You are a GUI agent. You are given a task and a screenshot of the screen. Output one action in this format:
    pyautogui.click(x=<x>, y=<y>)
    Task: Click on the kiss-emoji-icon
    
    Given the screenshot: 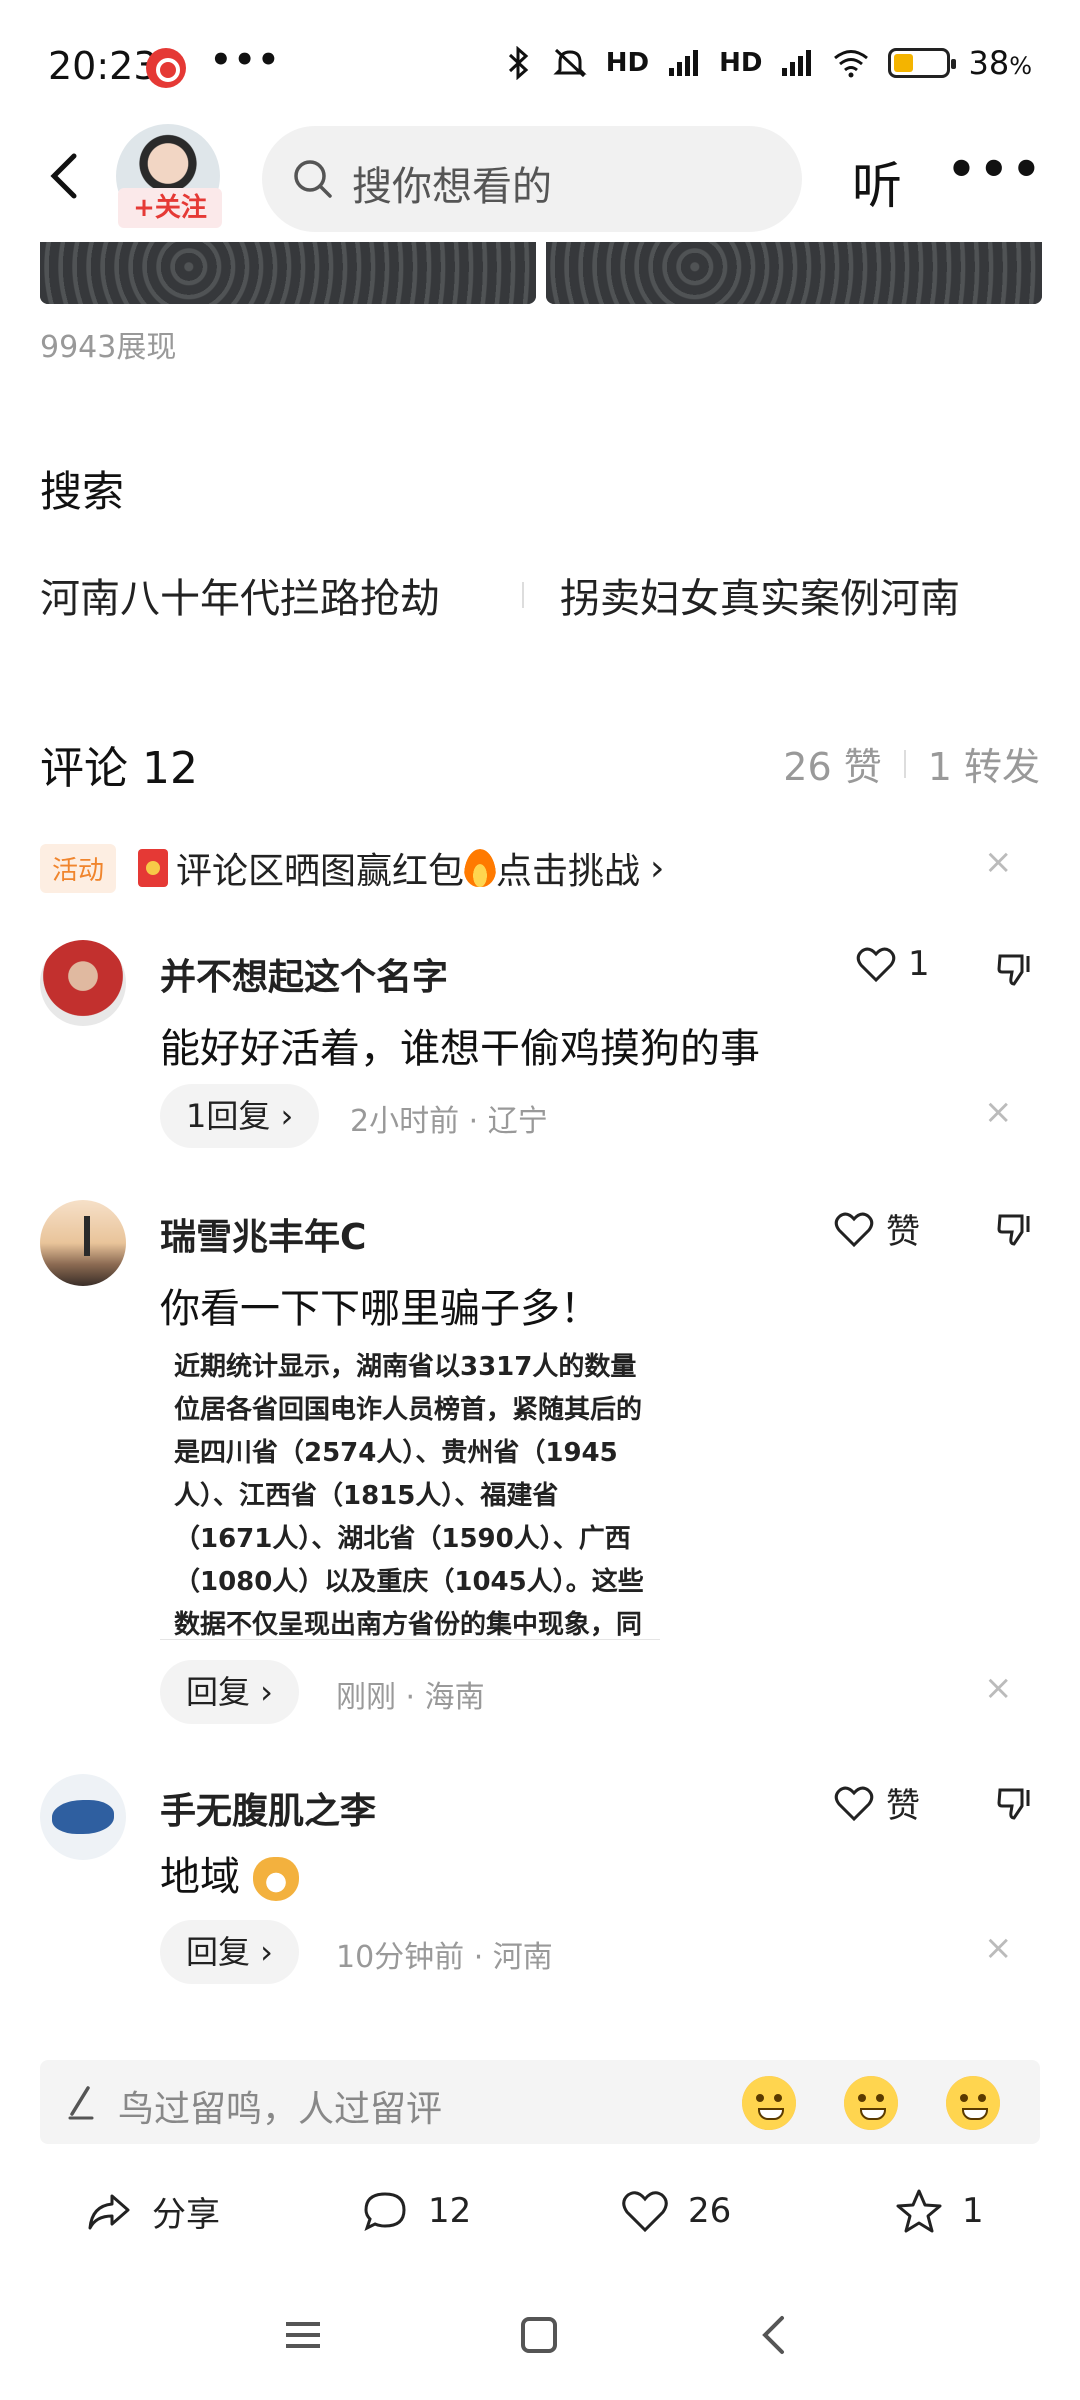 What is the action you would take?
    pyautogui.click(x=769, y=2103)
    